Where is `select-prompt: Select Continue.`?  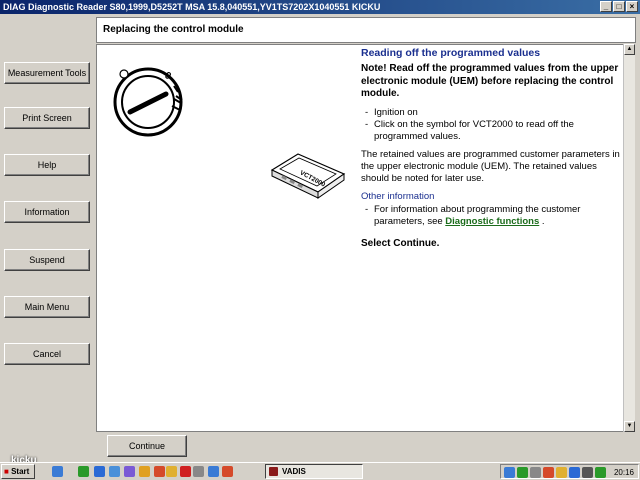
select-prompt: Select Continue. is located at coordinates (400, 243).